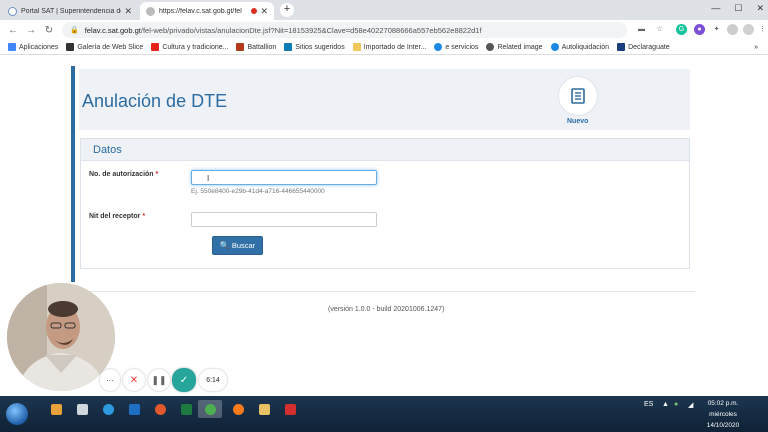 This screenshot has width=768, height=432. What do you see at coordinates (73, 174) in the screenshot?
I see `content-accent-bar` at bounding box center [73, 174].